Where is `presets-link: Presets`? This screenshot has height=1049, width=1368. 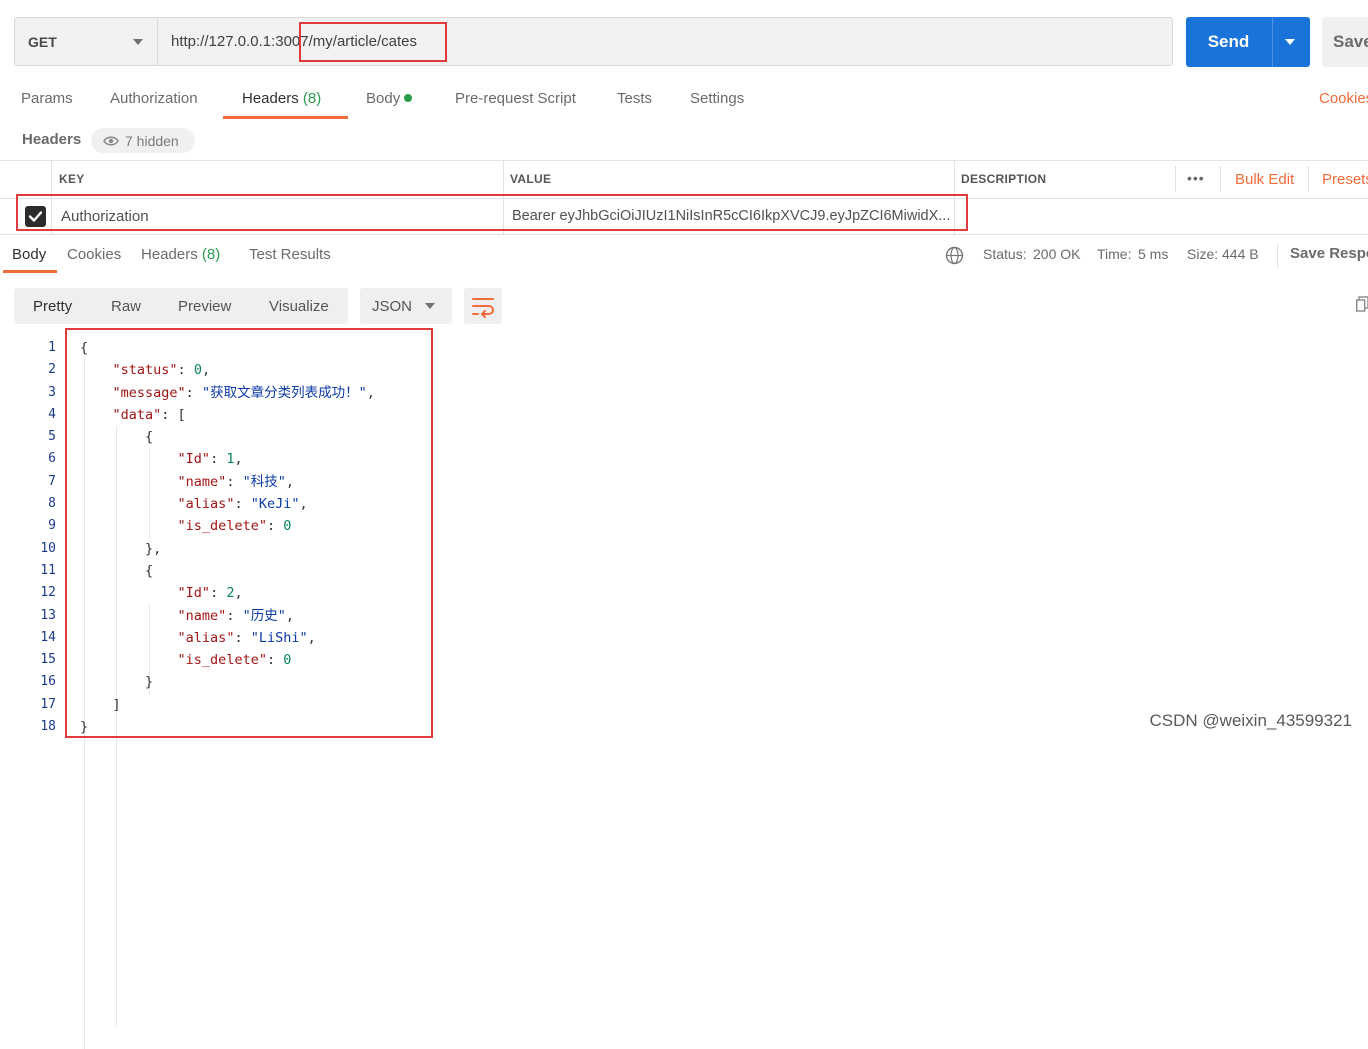
presets-link: Presets is located at coordinates (1345, 179).